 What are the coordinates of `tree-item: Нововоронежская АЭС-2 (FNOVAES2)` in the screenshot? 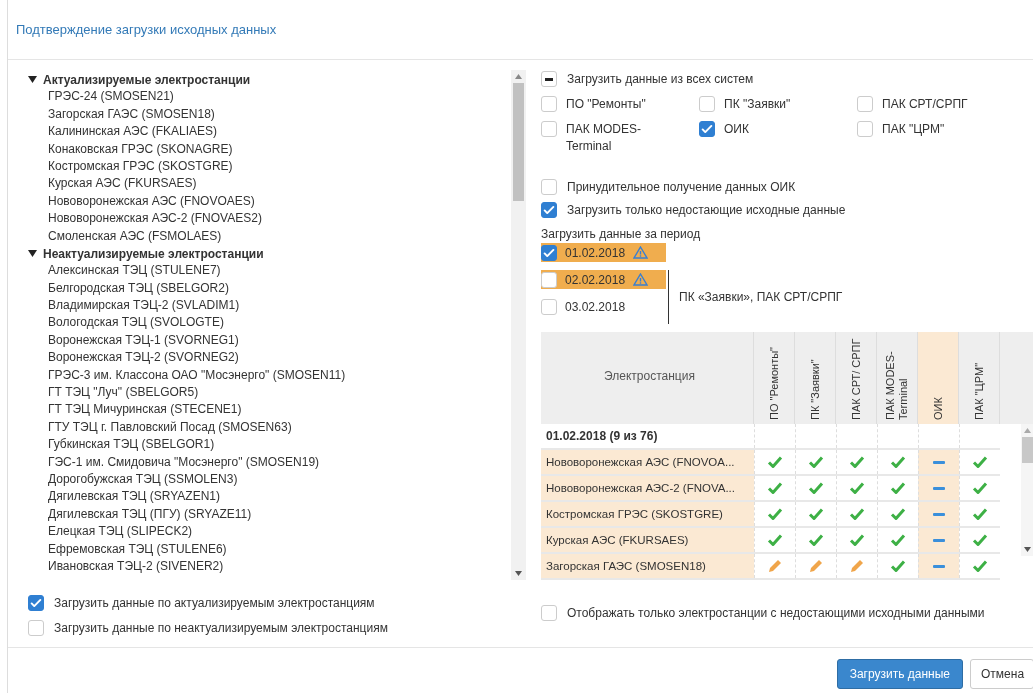 It's located at (269, 219).